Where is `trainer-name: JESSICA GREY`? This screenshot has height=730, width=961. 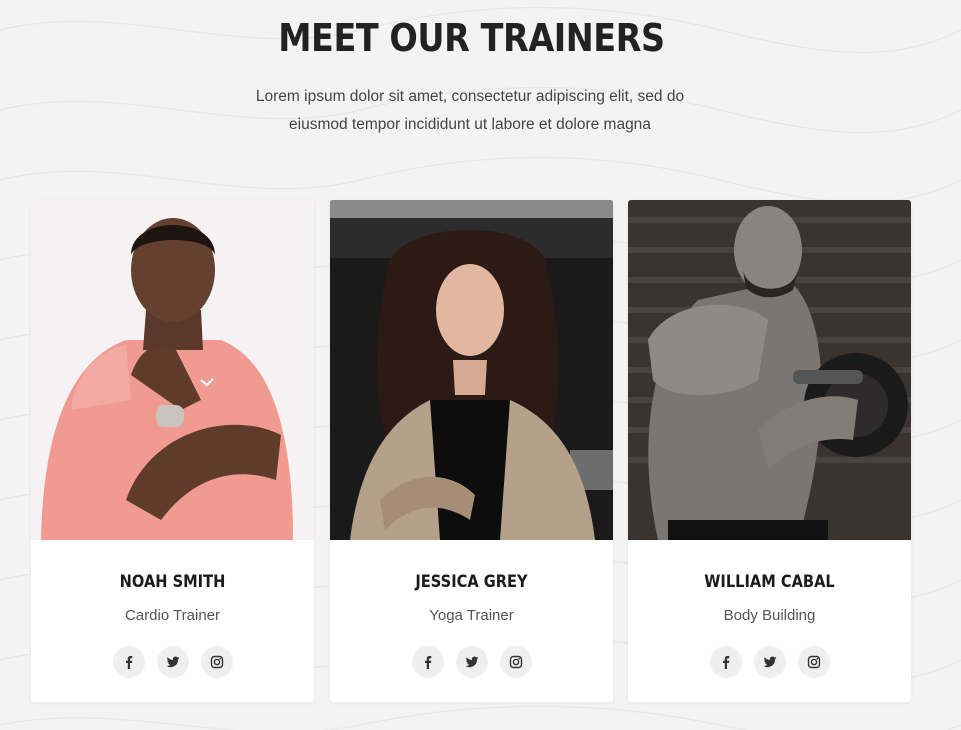 trainer-name: JESSICA GREY is located at coordinates (471, 582).